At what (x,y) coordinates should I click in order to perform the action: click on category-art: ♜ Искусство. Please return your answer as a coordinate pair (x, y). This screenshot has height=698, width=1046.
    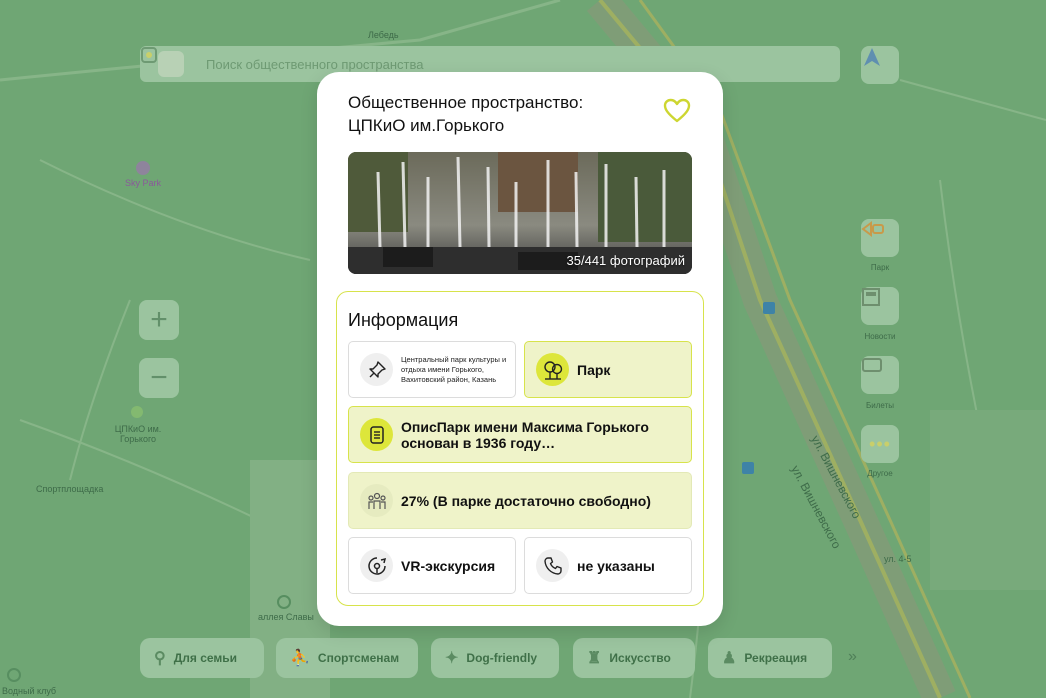
    Looking at the image, I should click on (634, 658).